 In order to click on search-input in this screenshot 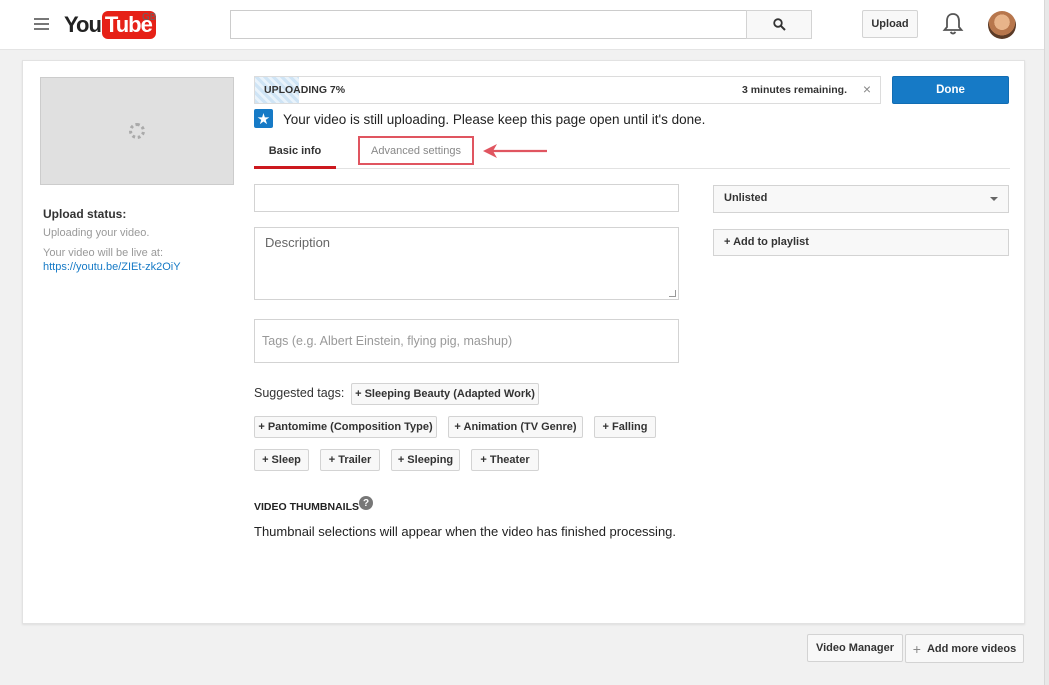, I will do `click(488, 24)`.